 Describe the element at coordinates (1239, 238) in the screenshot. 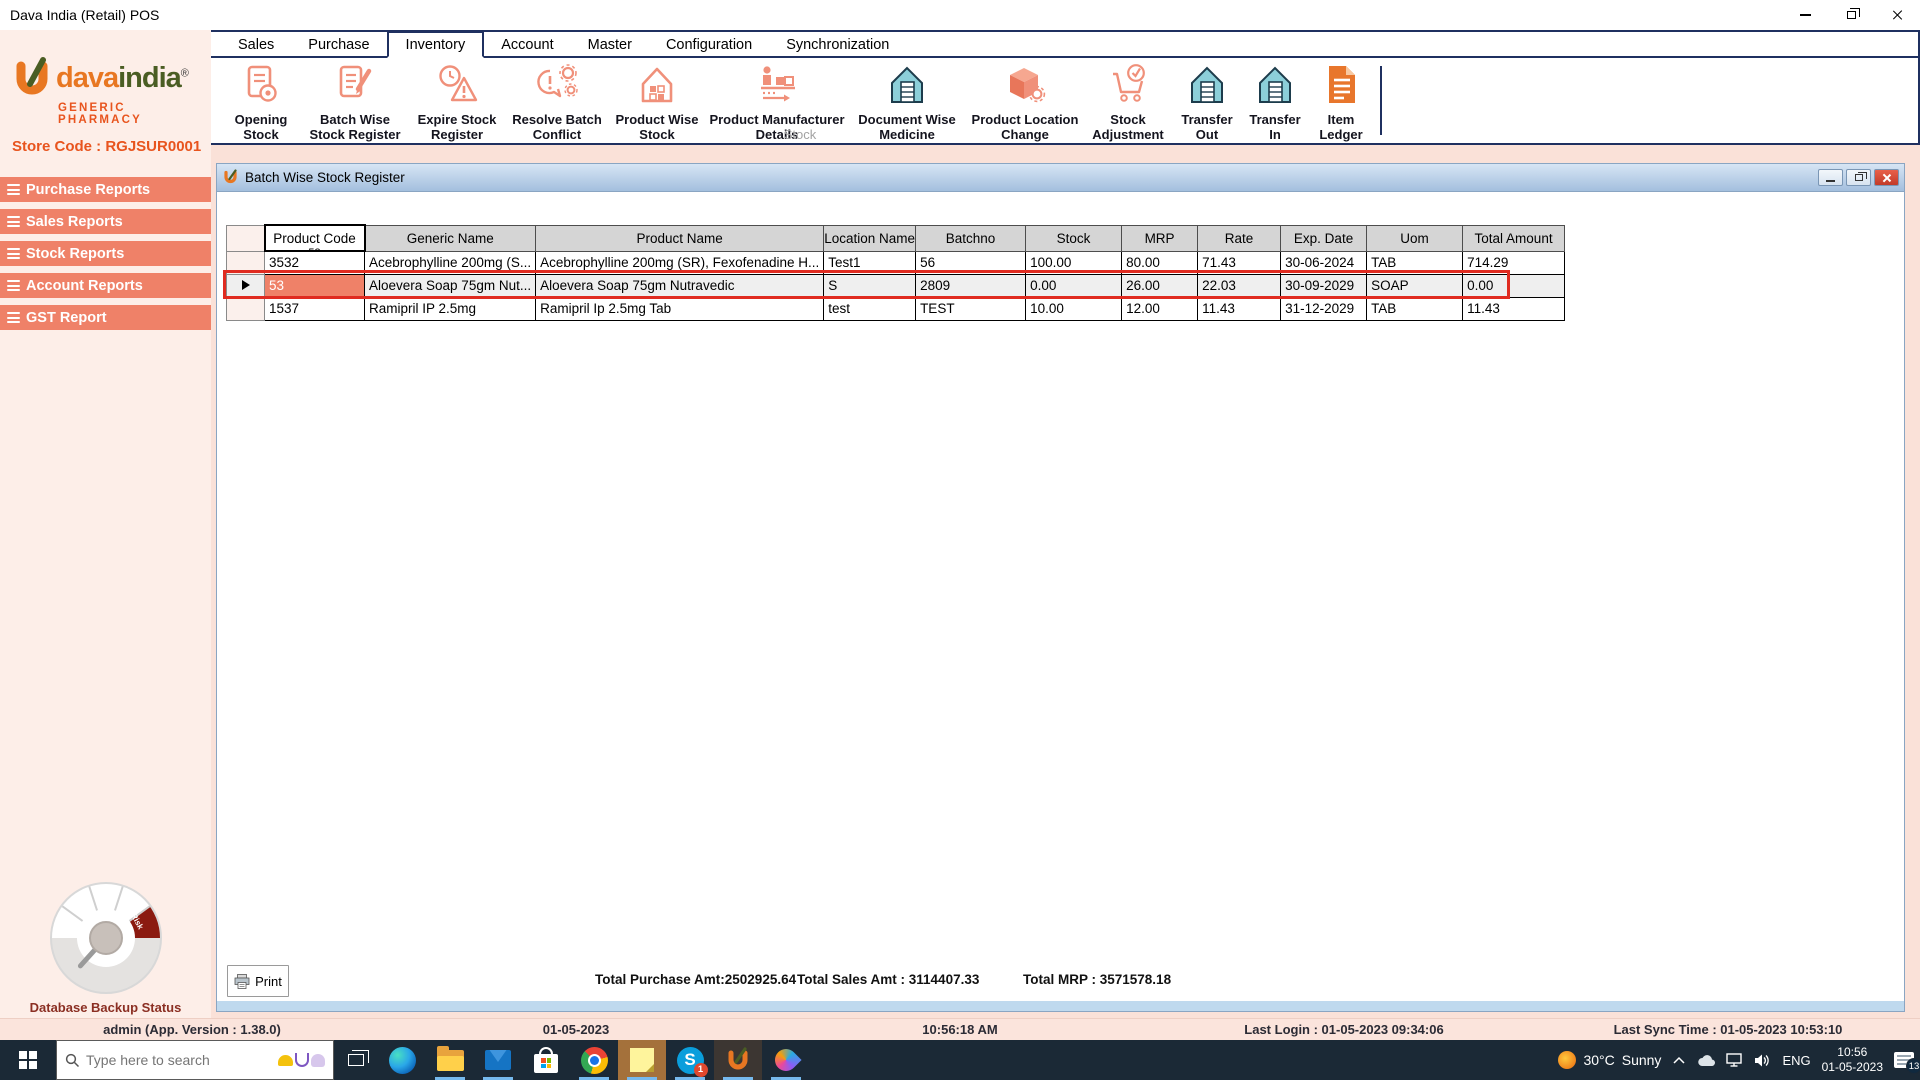

I see `column-header-rate: Rate` at that location.